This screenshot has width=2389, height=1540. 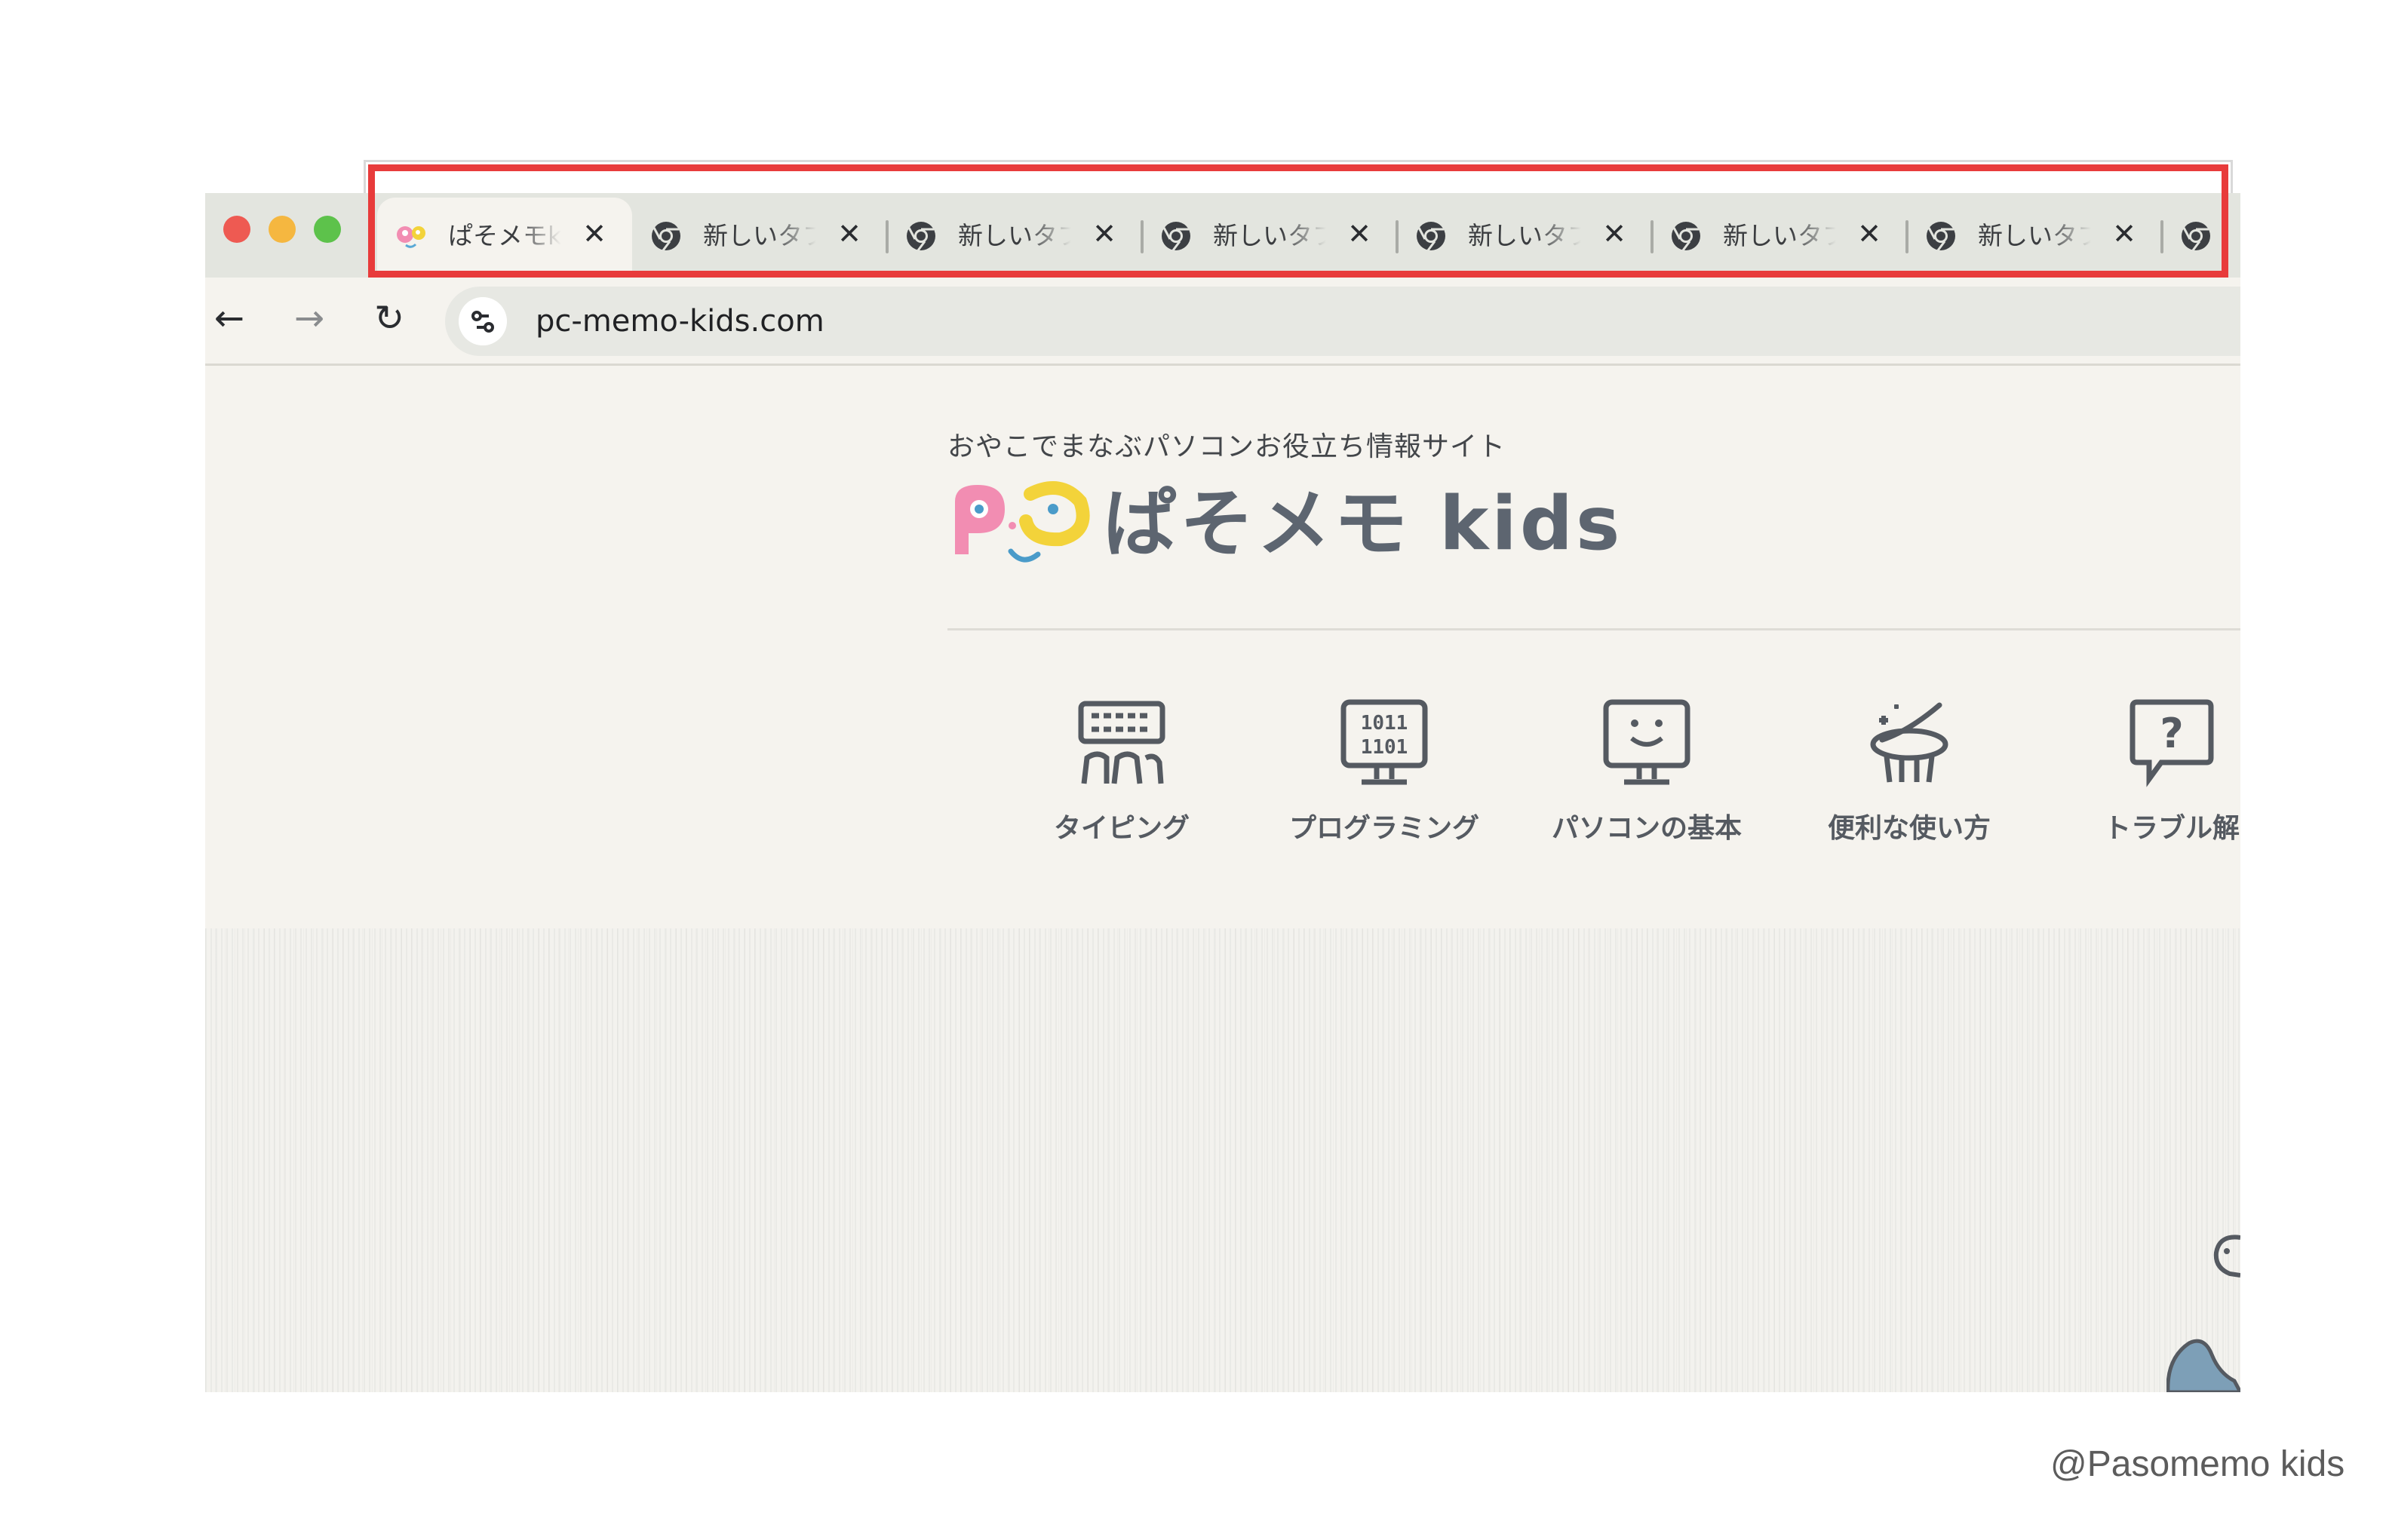 What do you see at coordinates (230, 318) in the screenshot?
I see `back-arrow-icon: ←` at bounding box center [230, 318].